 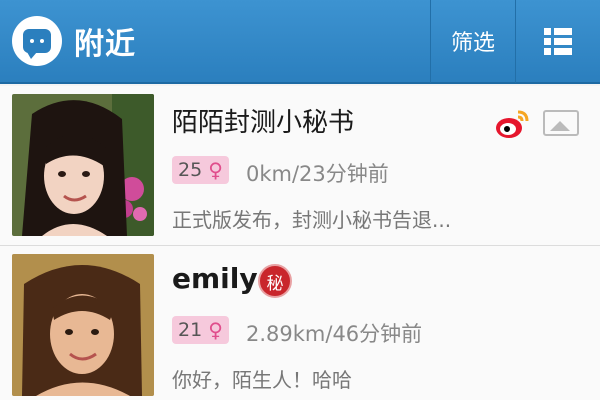 What do you see at coordinates (275, 281) in the screenshot?
I see `secretary-badge: 秘` at bounding box center [275, 281].